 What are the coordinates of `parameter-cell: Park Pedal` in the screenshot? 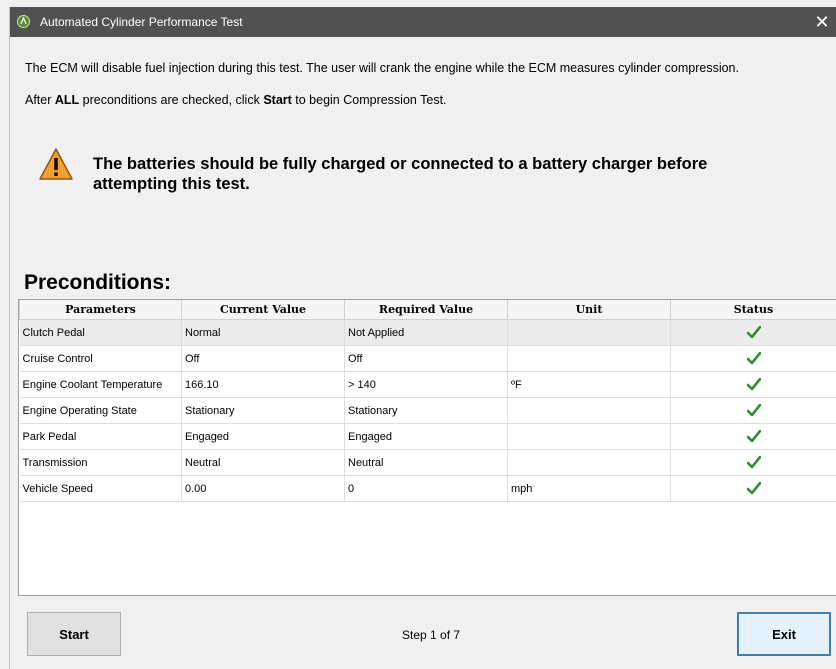 It's located at (100, 436).